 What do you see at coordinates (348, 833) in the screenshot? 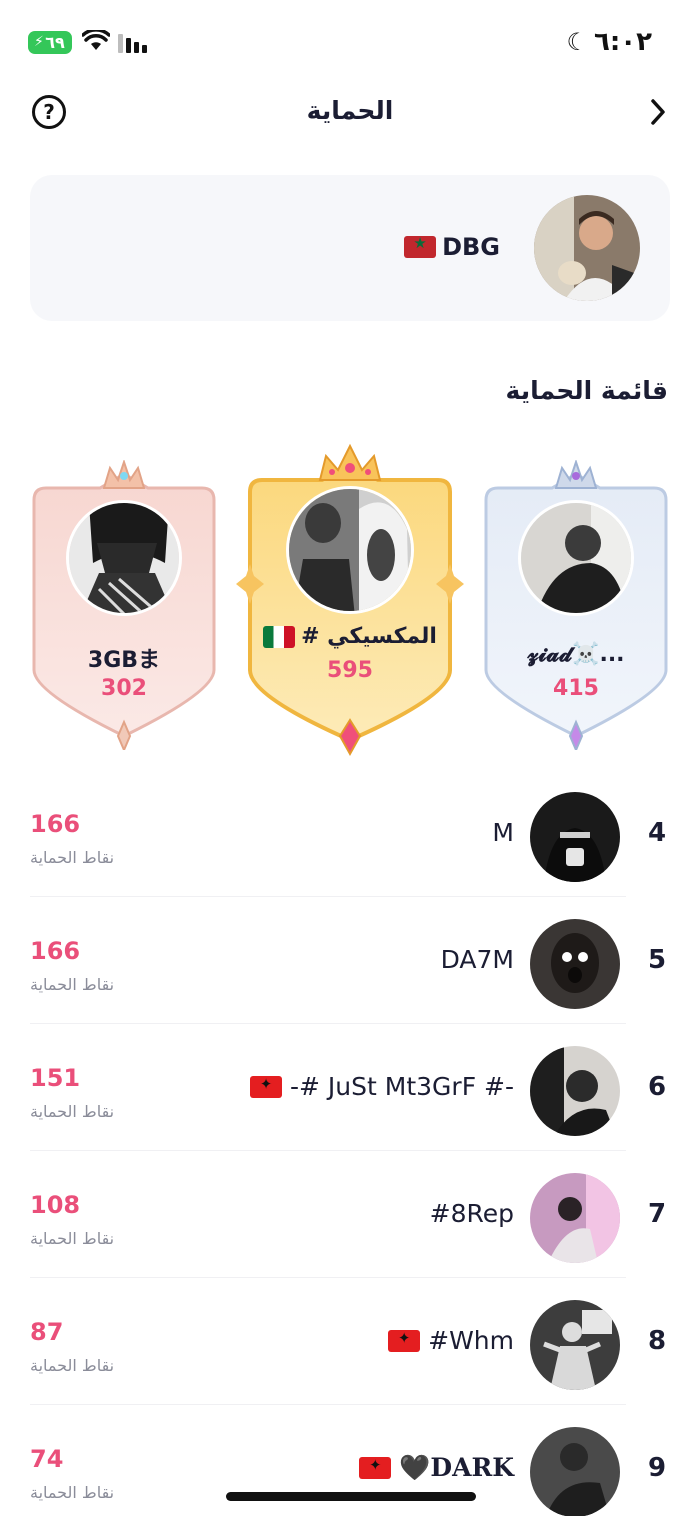
I see `ranking-row: 4 M 166 نقاط الحماية` at bounding box center [348, 833].